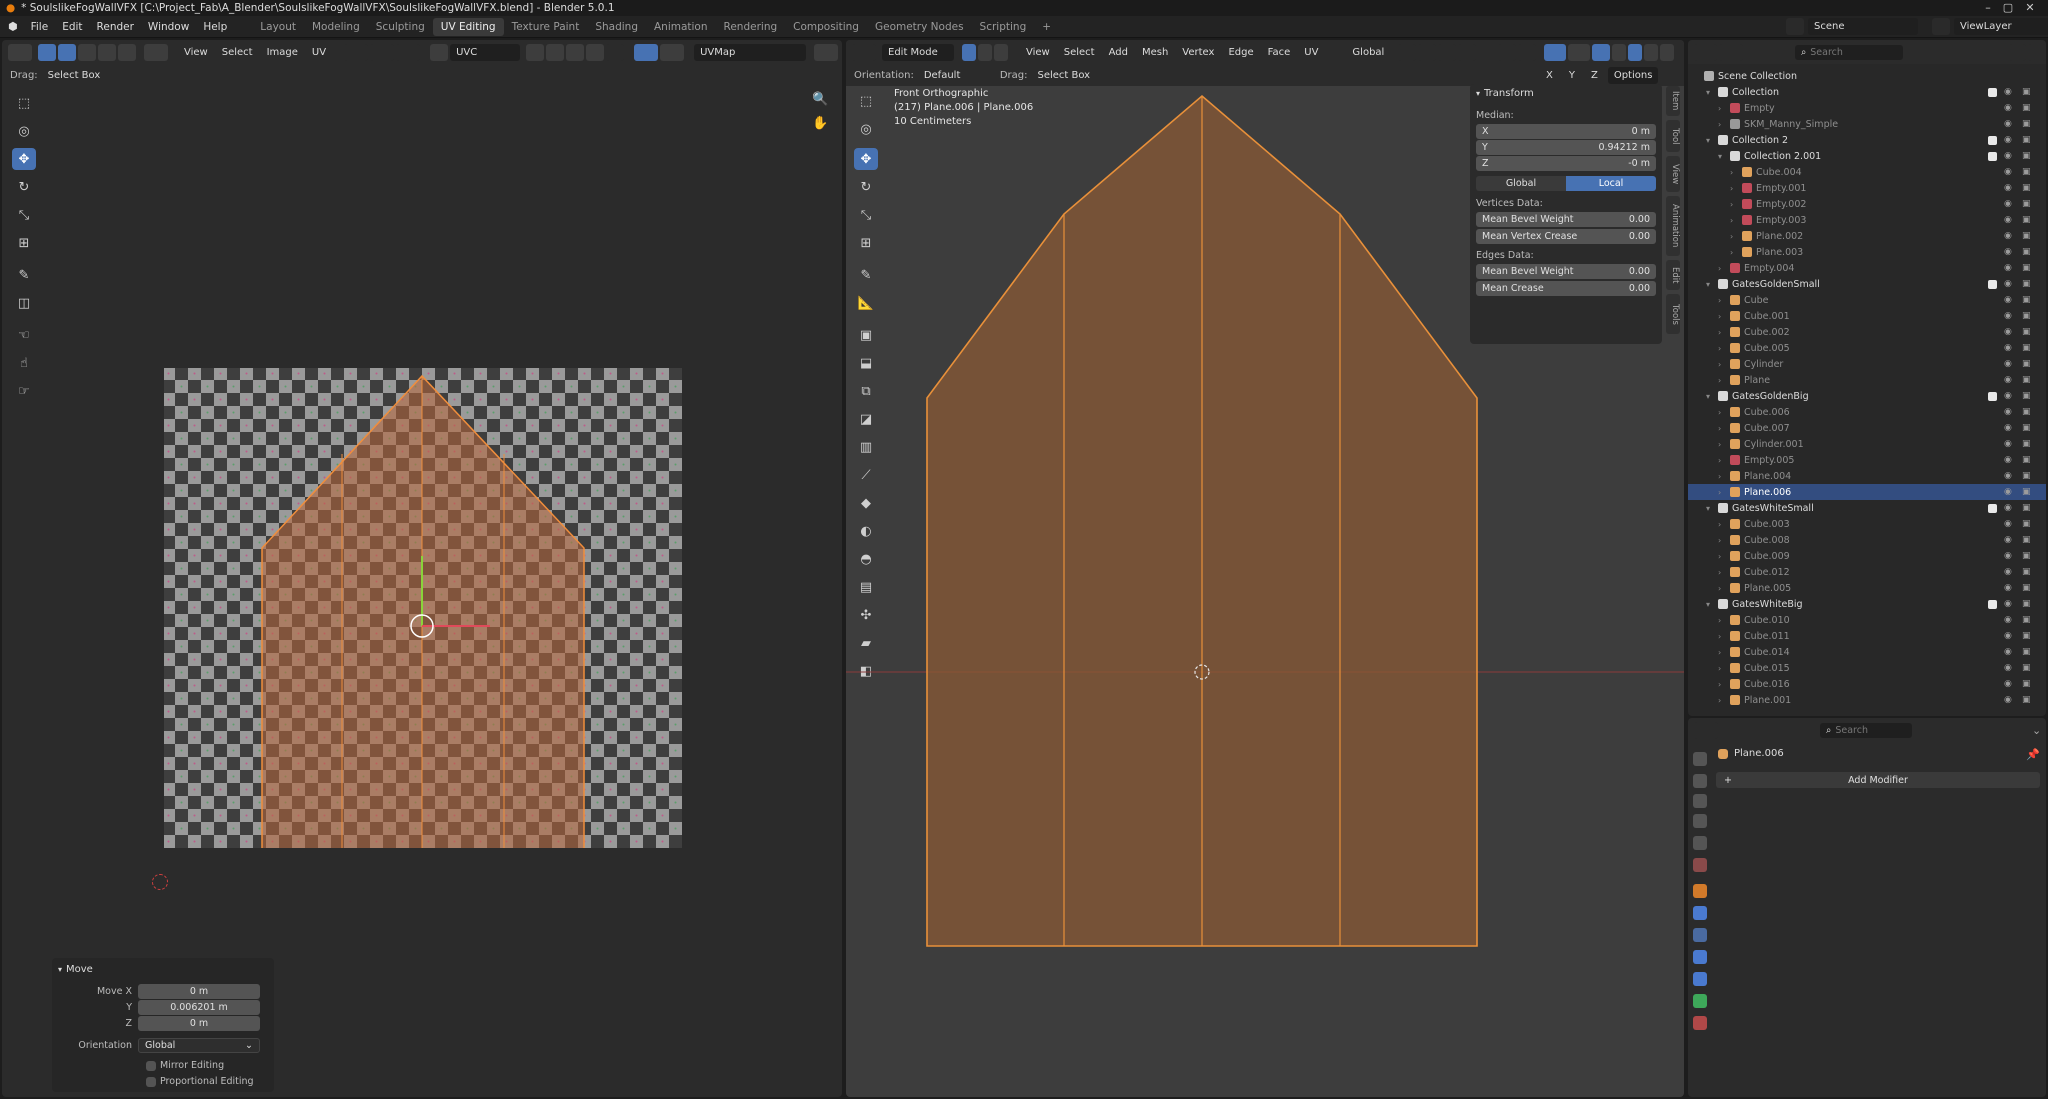 The image size is (2048, 1099). What do you see at coordinates (1863, 26) in the screenshot?
I see `scene-selector: Scene` at bounding box center [1863, 26].